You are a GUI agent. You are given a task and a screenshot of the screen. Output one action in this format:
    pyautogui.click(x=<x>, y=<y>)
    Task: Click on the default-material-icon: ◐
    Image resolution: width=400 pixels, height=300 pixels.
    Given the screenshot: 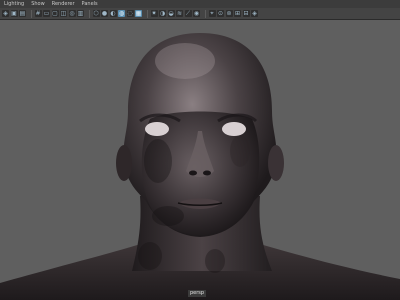 What is the action you would take?
    pyautogui.click(x=113, y=13)
    